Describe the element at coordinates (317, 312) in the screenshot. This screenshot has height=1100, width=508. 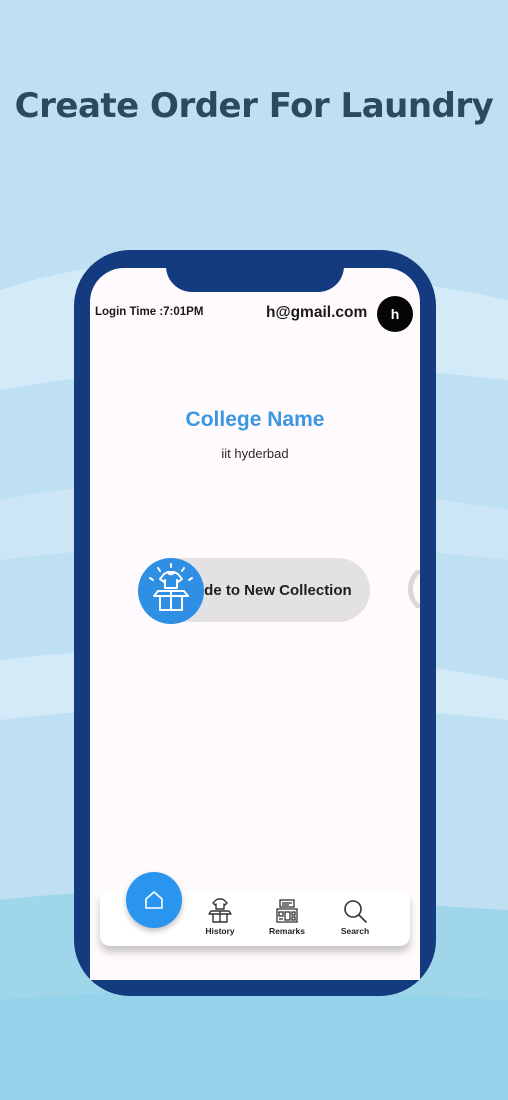
I see `user-email: h@gmail.com` at that location.